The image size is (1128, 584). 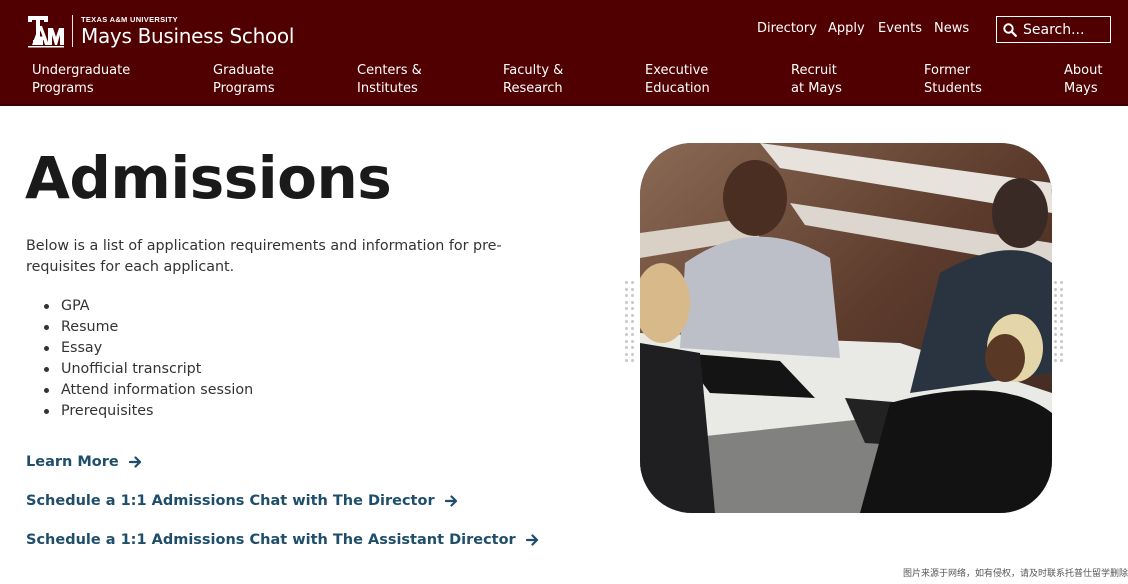 What do you see at coordinates (208, 178) in the screenshot?
I see `page-title: Admissions` at bounding box center [208, 178].